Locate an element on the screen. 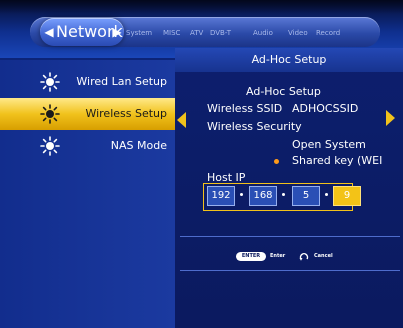 This screenshot has width=403, height=328. enter-hint-label: Enter is located at coordinates (278, 256).